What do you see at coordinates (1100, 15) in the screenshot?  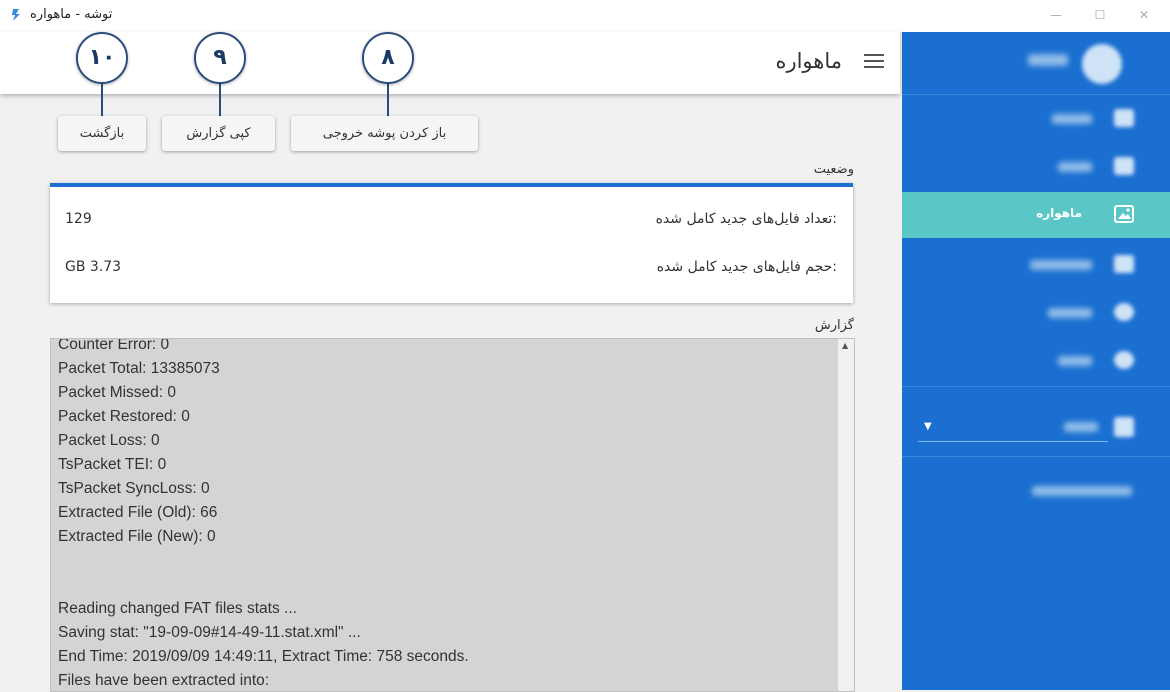 I see `maximize-button: ☐` at bounding box center [1100, 15].